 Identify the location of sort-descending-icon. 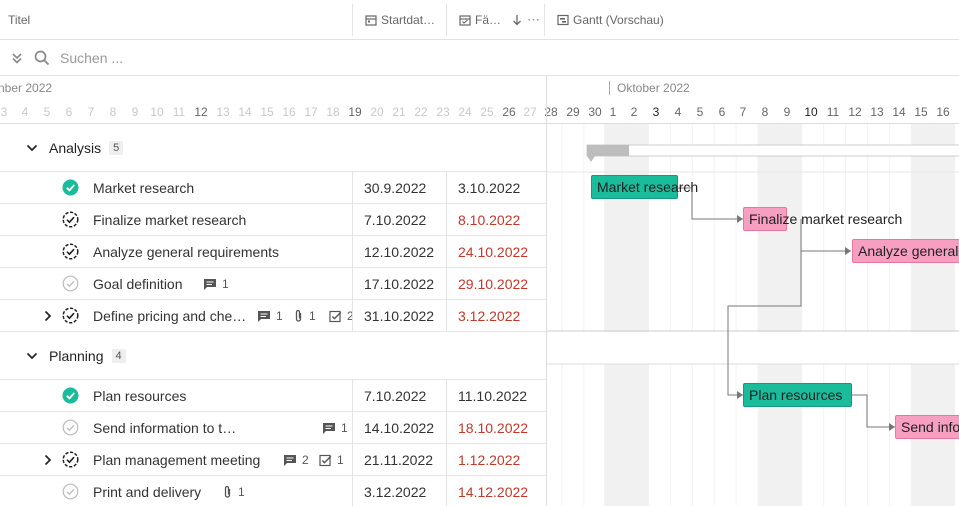
(517, 20).